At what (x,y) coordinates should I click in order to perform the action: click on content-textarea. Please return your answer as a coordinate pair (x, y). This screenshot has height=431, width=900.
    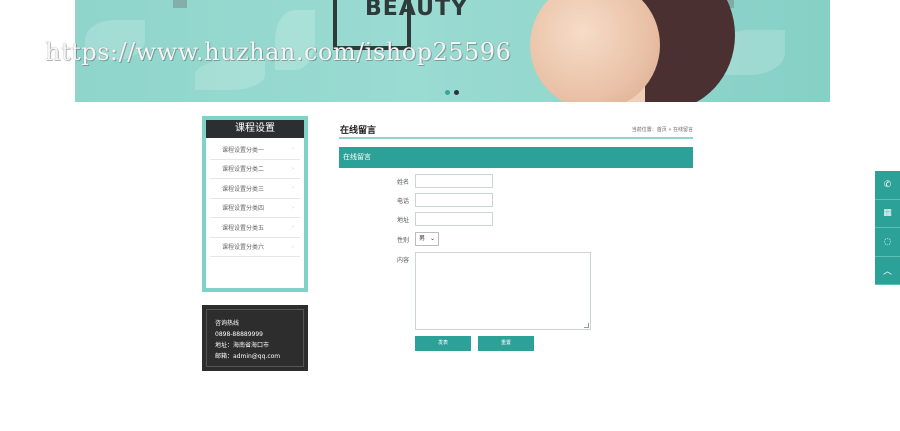
    Looking at the image, I should click on (503, 291).